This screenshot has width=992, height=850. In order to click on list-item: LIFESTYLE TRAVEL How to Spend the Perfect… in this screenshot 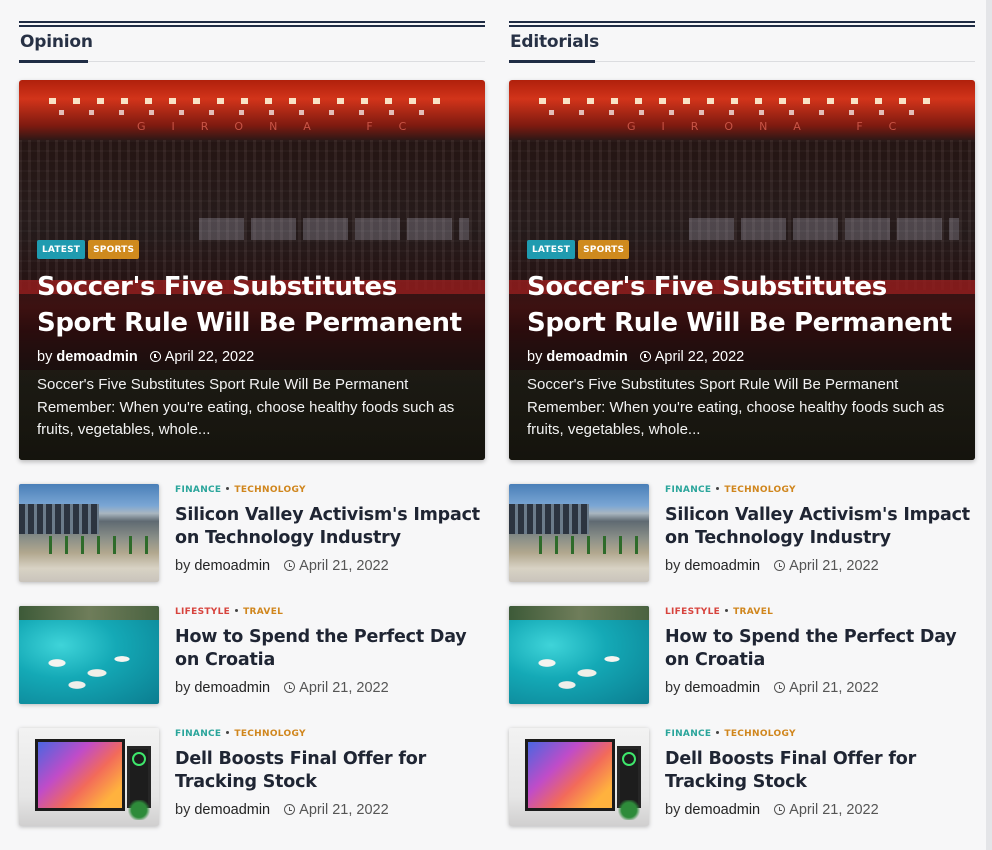, I will do `click(742, 655)`.